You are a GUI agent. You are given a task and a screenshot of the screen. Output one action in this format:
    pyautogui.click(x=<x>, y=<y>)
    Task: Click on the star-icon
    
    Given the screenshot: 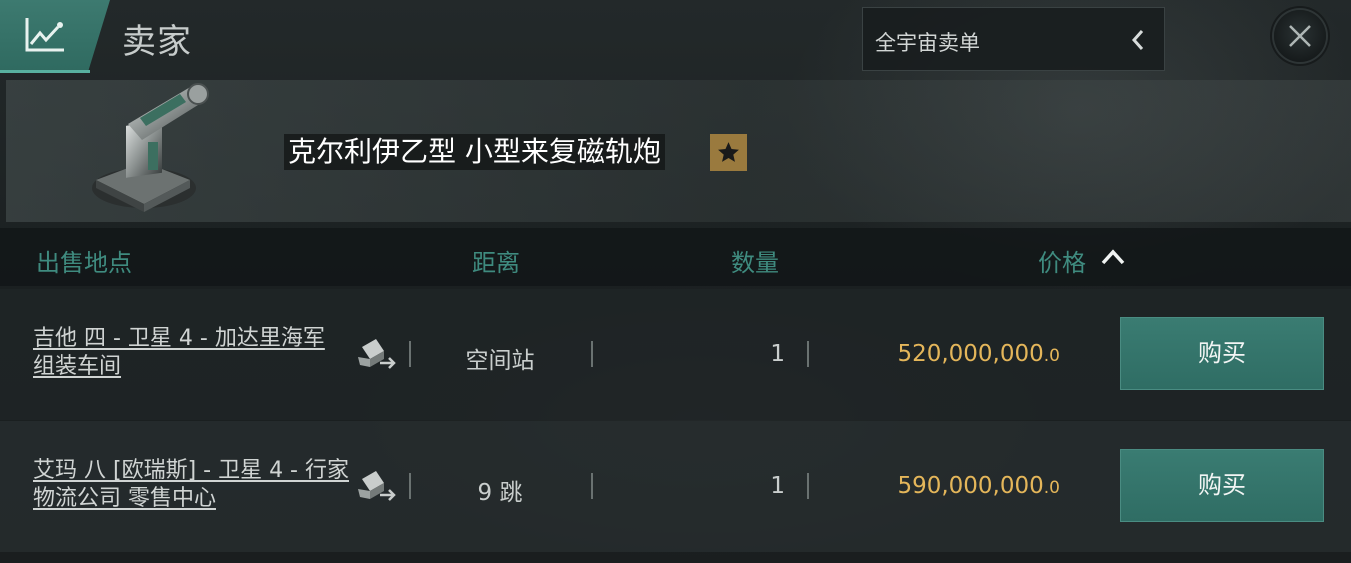 What is the action you would take?
    pyautogui.click(x=728, y=152)
    